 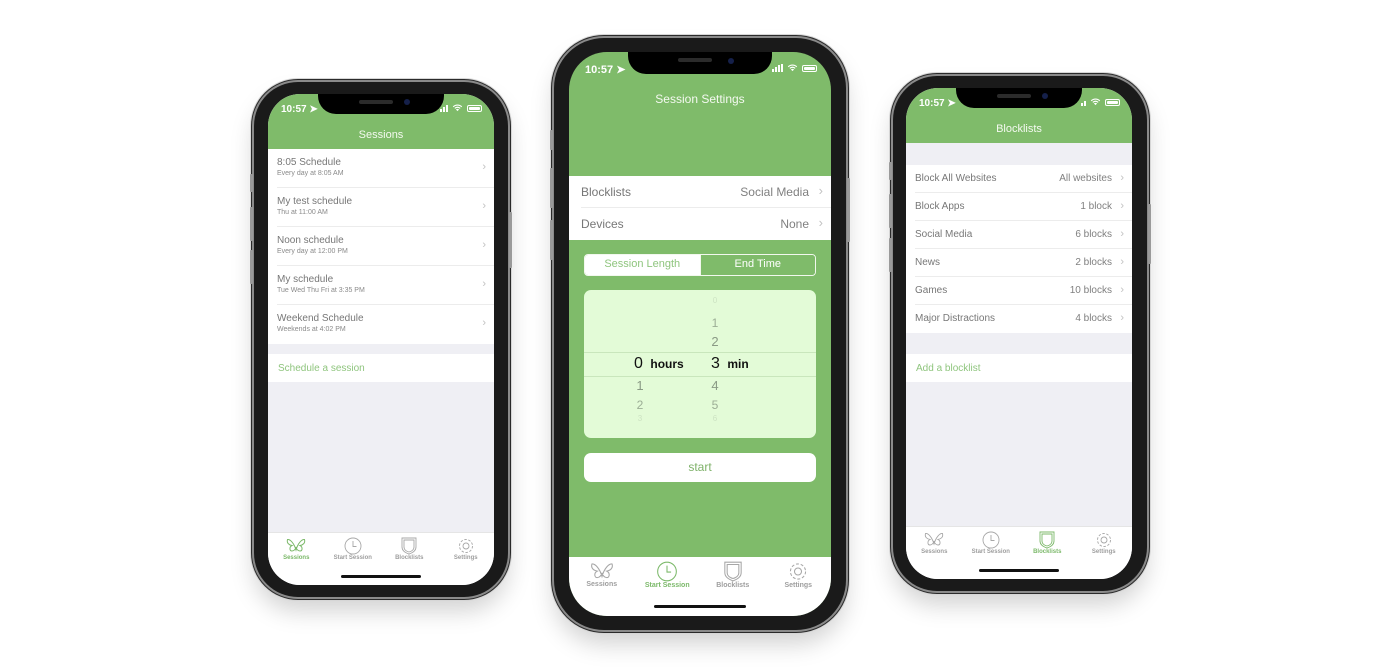 What do you see at coordinates (715, 405) in the screenshot?
I see `minutes-option: 5` at bounding box center [715, 405].